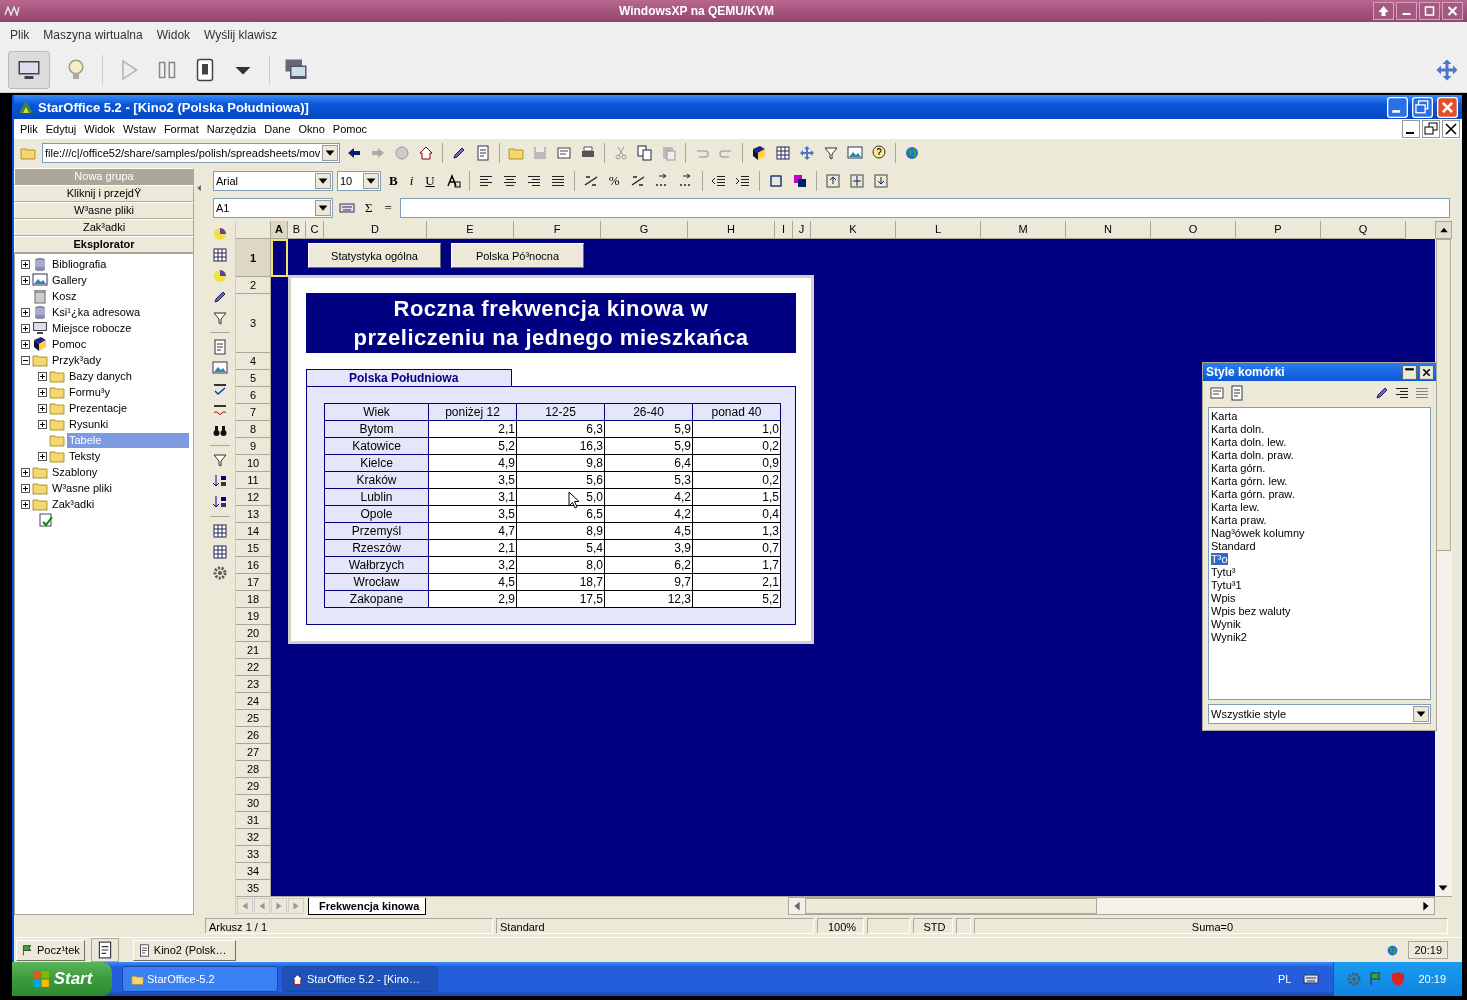 Image resolution: width=1467 pixels, height=1000 pixels. Describe the element at coordinates (100, 376) in the screenshot. I see `tree-item: Bazy danych` at that location.